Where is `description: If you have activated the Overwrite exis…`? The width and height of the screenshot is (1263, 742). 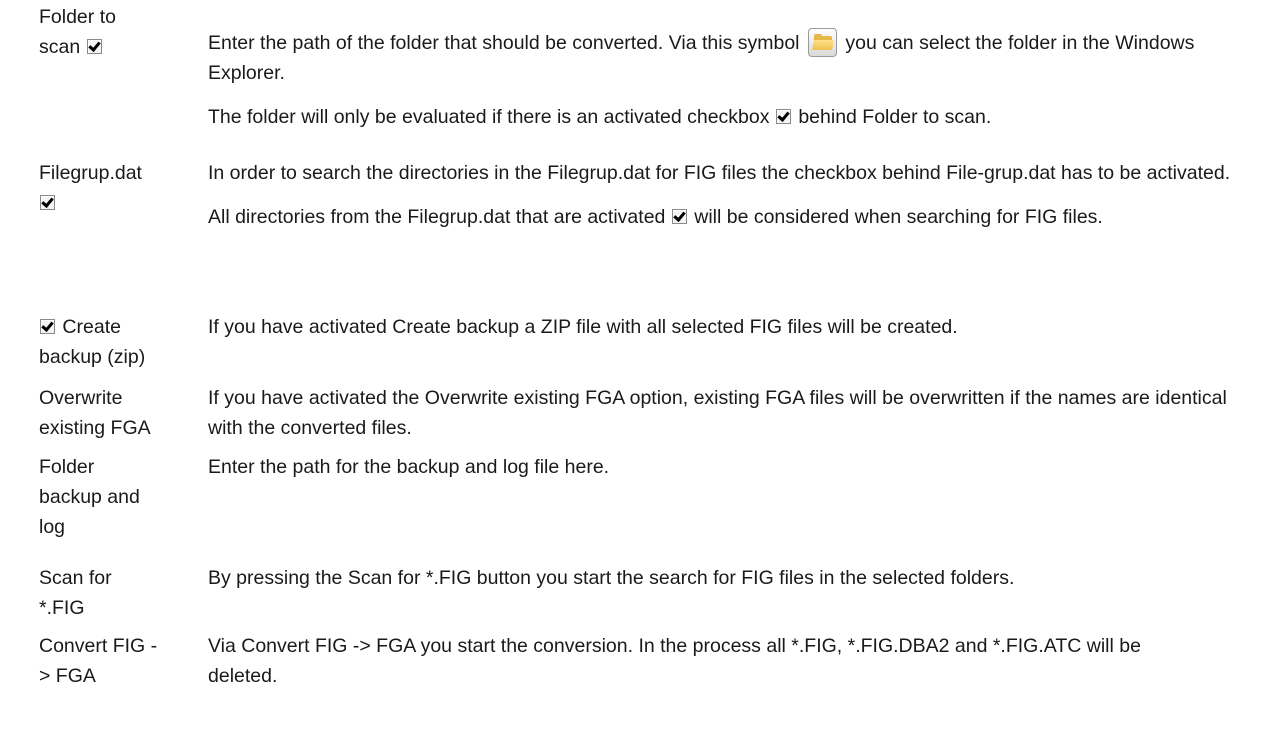 description: If you have activated the Overwrite exis… is located at coordinates (728, 413).